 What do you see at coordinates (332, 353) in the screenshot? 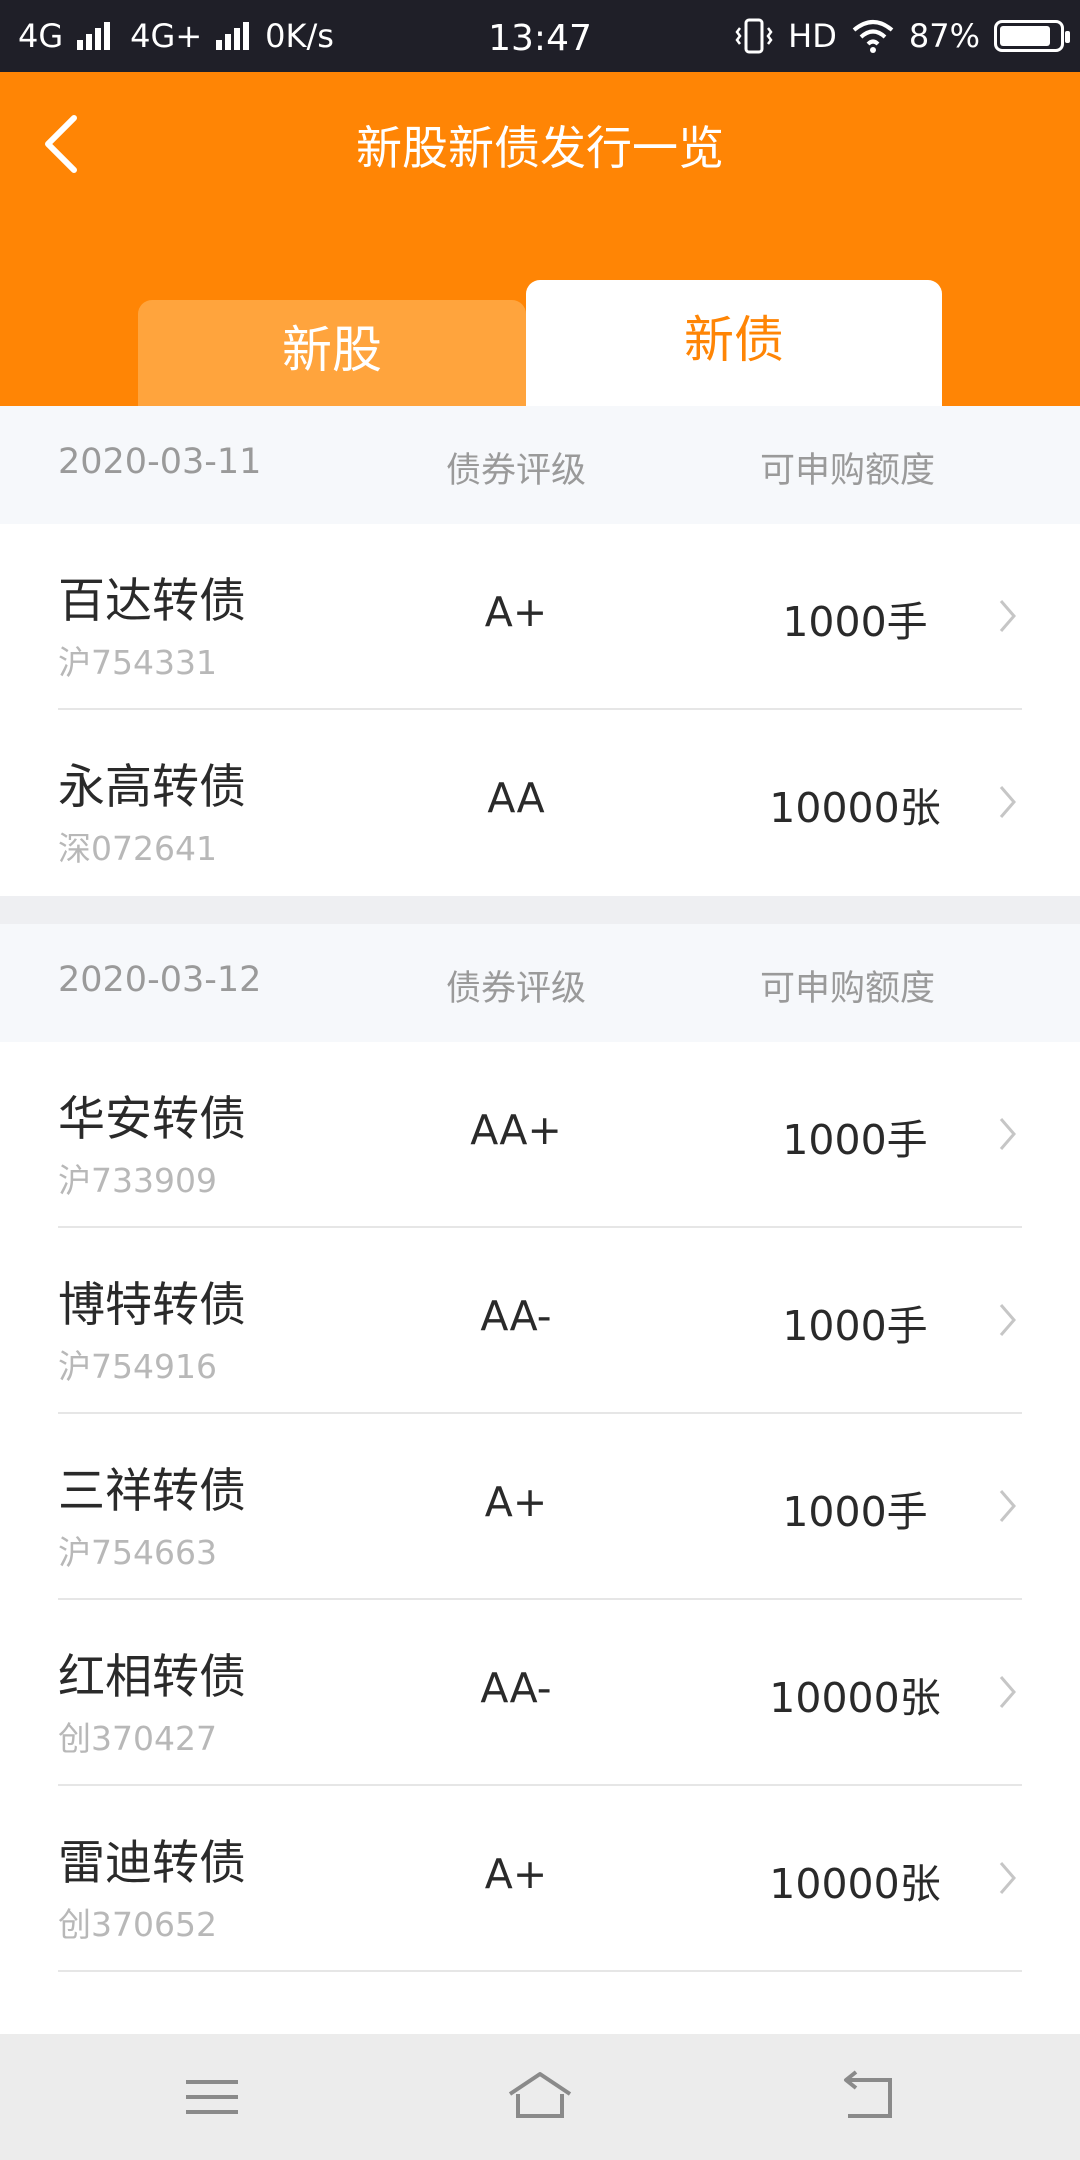
I see `tab-new-stocks: 新股` at bounding box center [332, 353].